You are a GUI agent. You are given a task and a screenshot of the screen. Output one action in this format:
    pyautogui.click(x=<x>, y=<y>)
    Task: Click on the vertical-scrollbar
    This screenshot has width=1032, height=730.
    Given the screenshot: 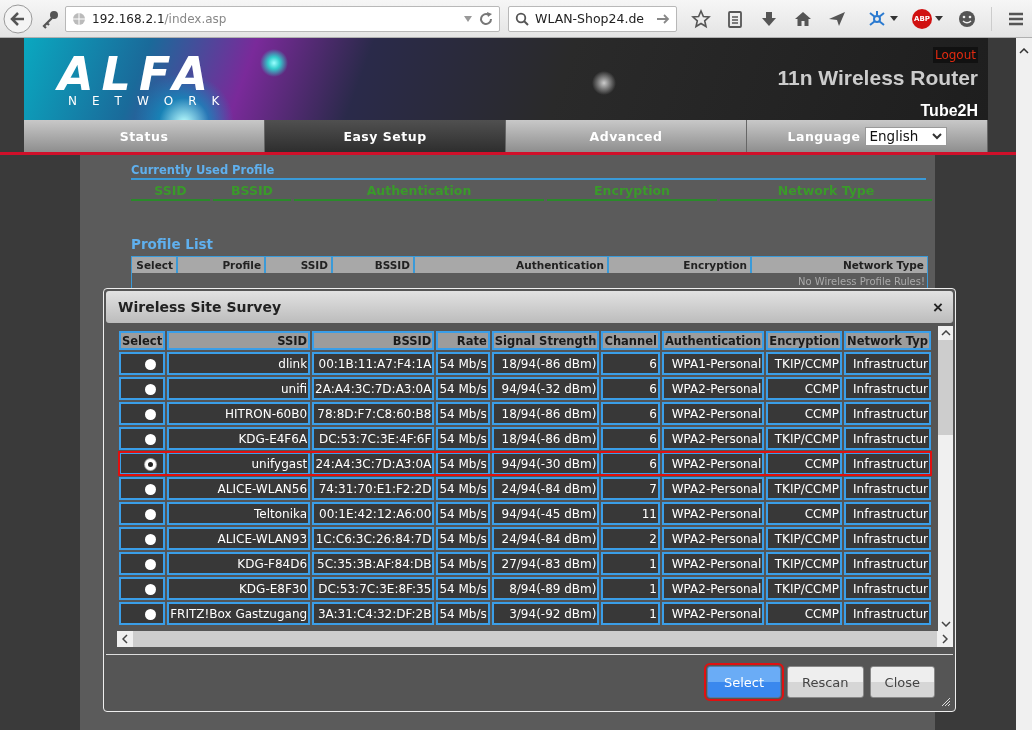 What is the action you would take?
    pyautogui.click(x=945, y=478)
    